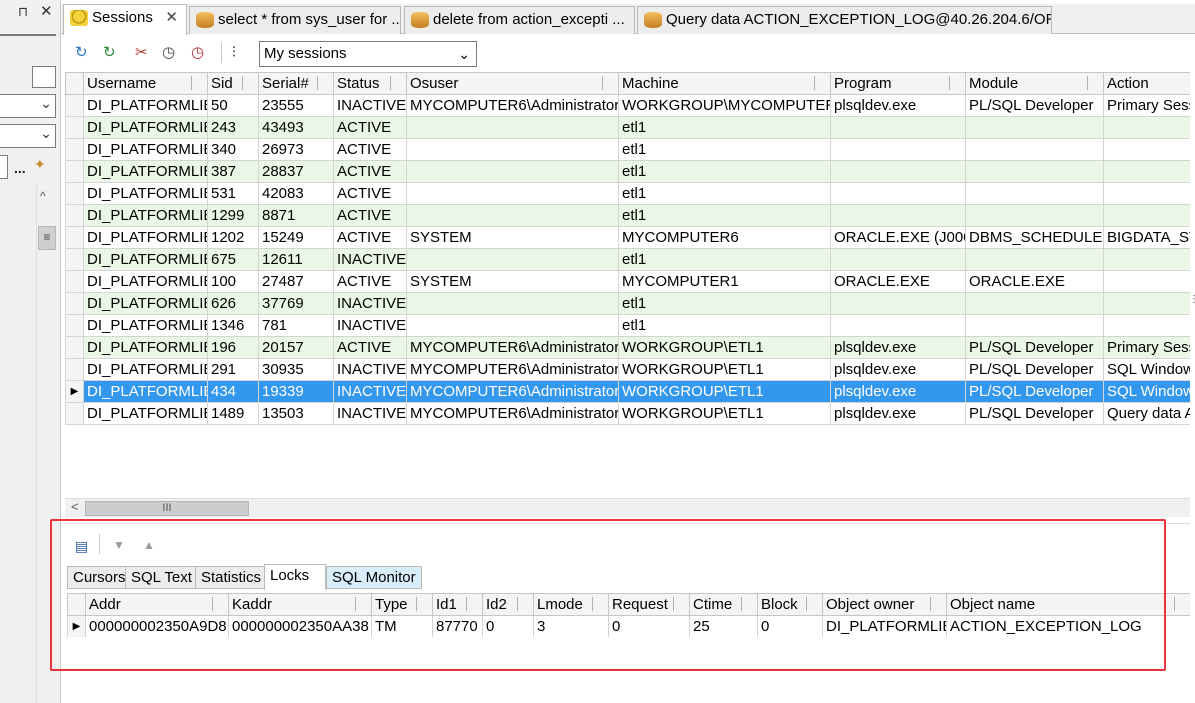  I want to click on column-header-id1: Id1, so click(457, 604).